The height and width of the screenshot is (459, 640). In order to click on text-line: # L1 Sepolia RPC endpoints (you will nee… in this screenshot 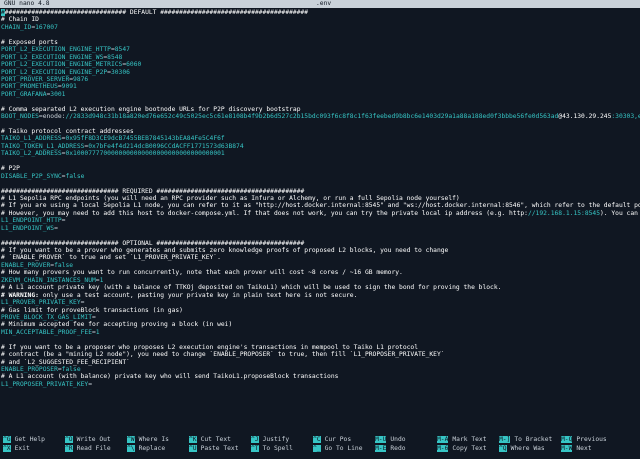, I will do `click(320, 198)`.